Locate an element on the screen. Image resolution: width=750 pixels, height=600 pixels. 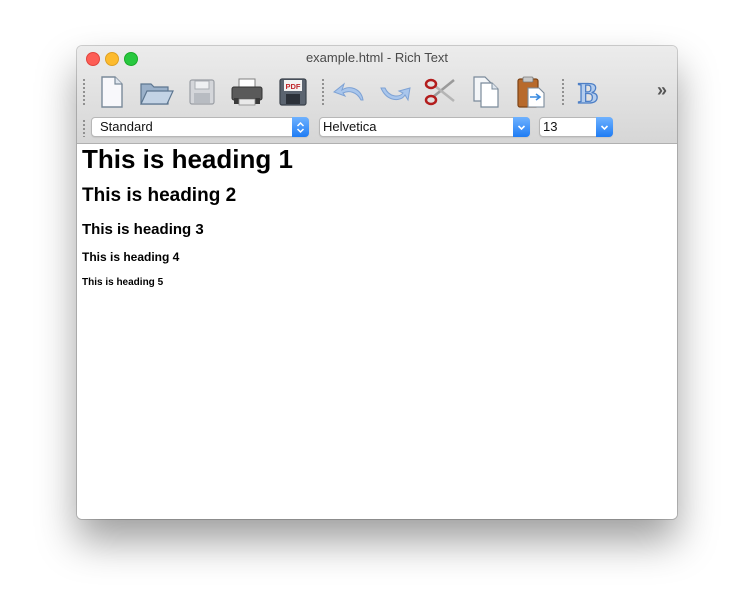
toolbar-overflow-chevron-icon: » is located at coordinates (662, 90).